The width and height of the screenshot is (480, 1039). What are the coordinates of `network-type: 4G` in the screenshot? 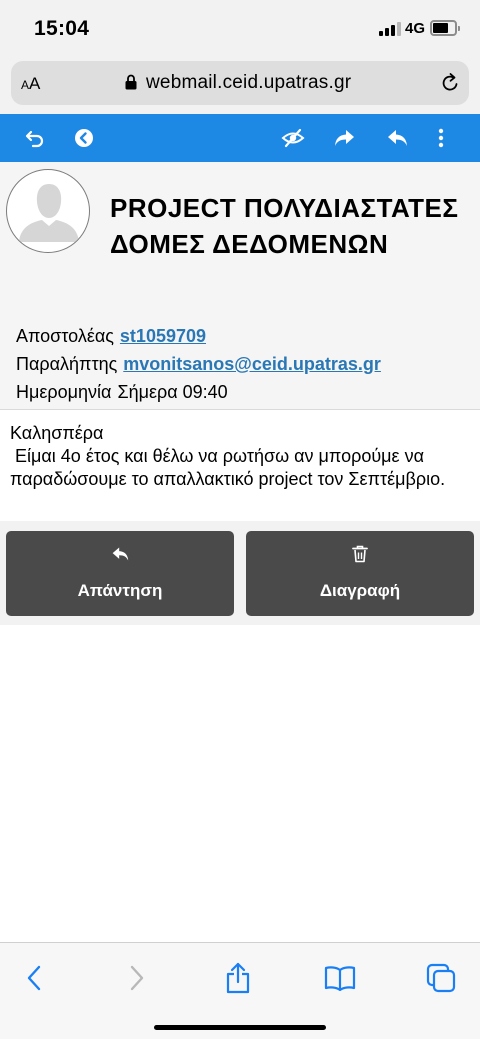 It's located at (415, 28).